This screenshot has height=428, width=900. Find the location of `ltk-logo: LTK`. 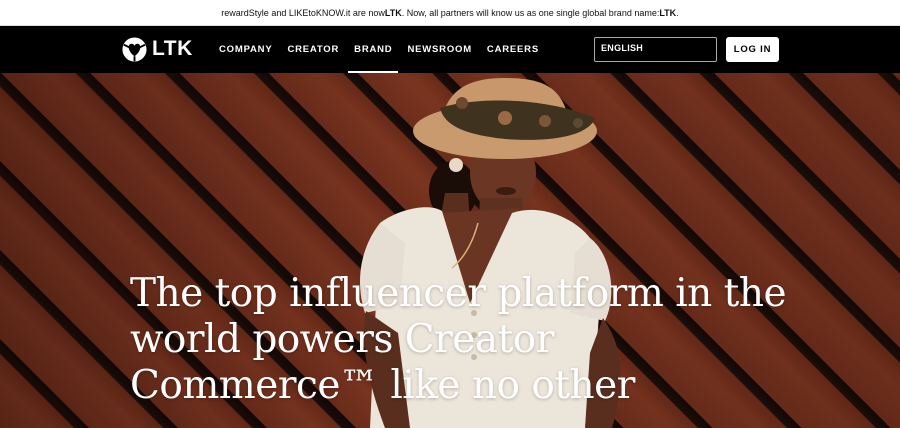

ltk-logo: LTK is located at coordinates (157, 49).